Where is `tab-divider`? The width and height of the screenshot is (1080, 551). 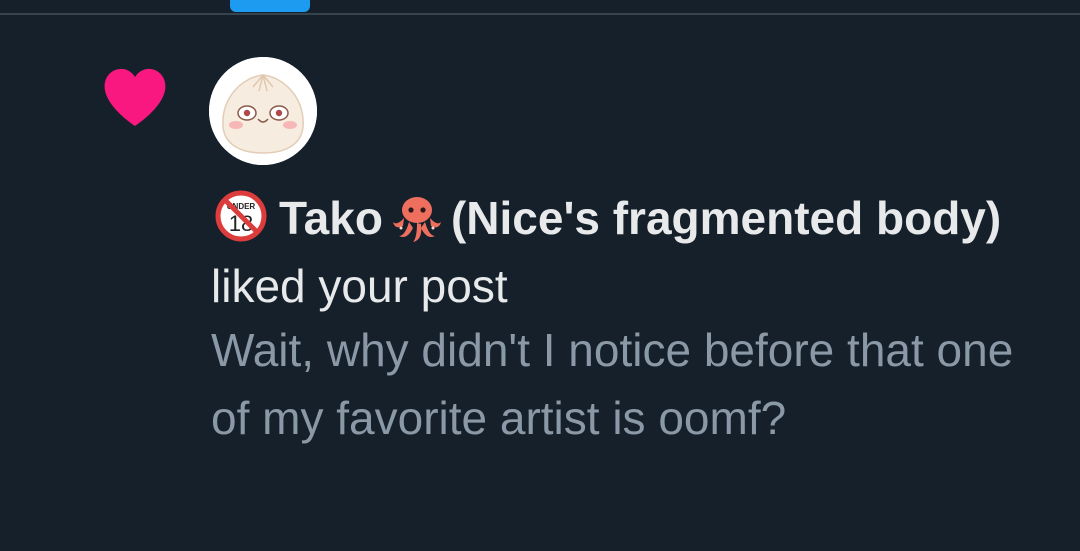
tab-divider is located at coordinates (540, 14).